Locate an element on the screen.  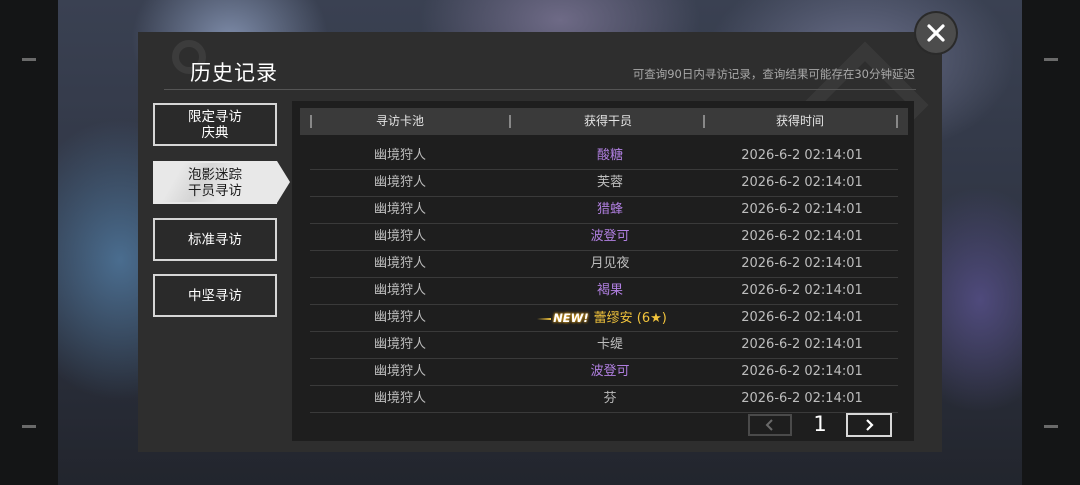
cell-operator: 卡缇 is located at coordinates (610, 345).